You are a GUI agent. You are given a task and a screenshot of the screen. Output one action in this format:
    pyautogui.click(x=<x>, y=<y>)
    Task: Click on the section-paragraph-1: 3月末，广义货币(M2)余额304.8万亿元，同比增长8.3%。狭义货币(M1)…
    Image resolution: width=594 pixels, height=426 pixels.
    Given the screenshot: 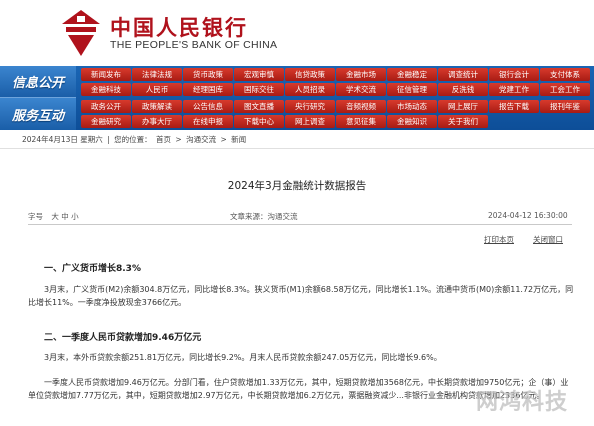 What is the action you would take?
    pyautogui.click(x=301, y=296)
    